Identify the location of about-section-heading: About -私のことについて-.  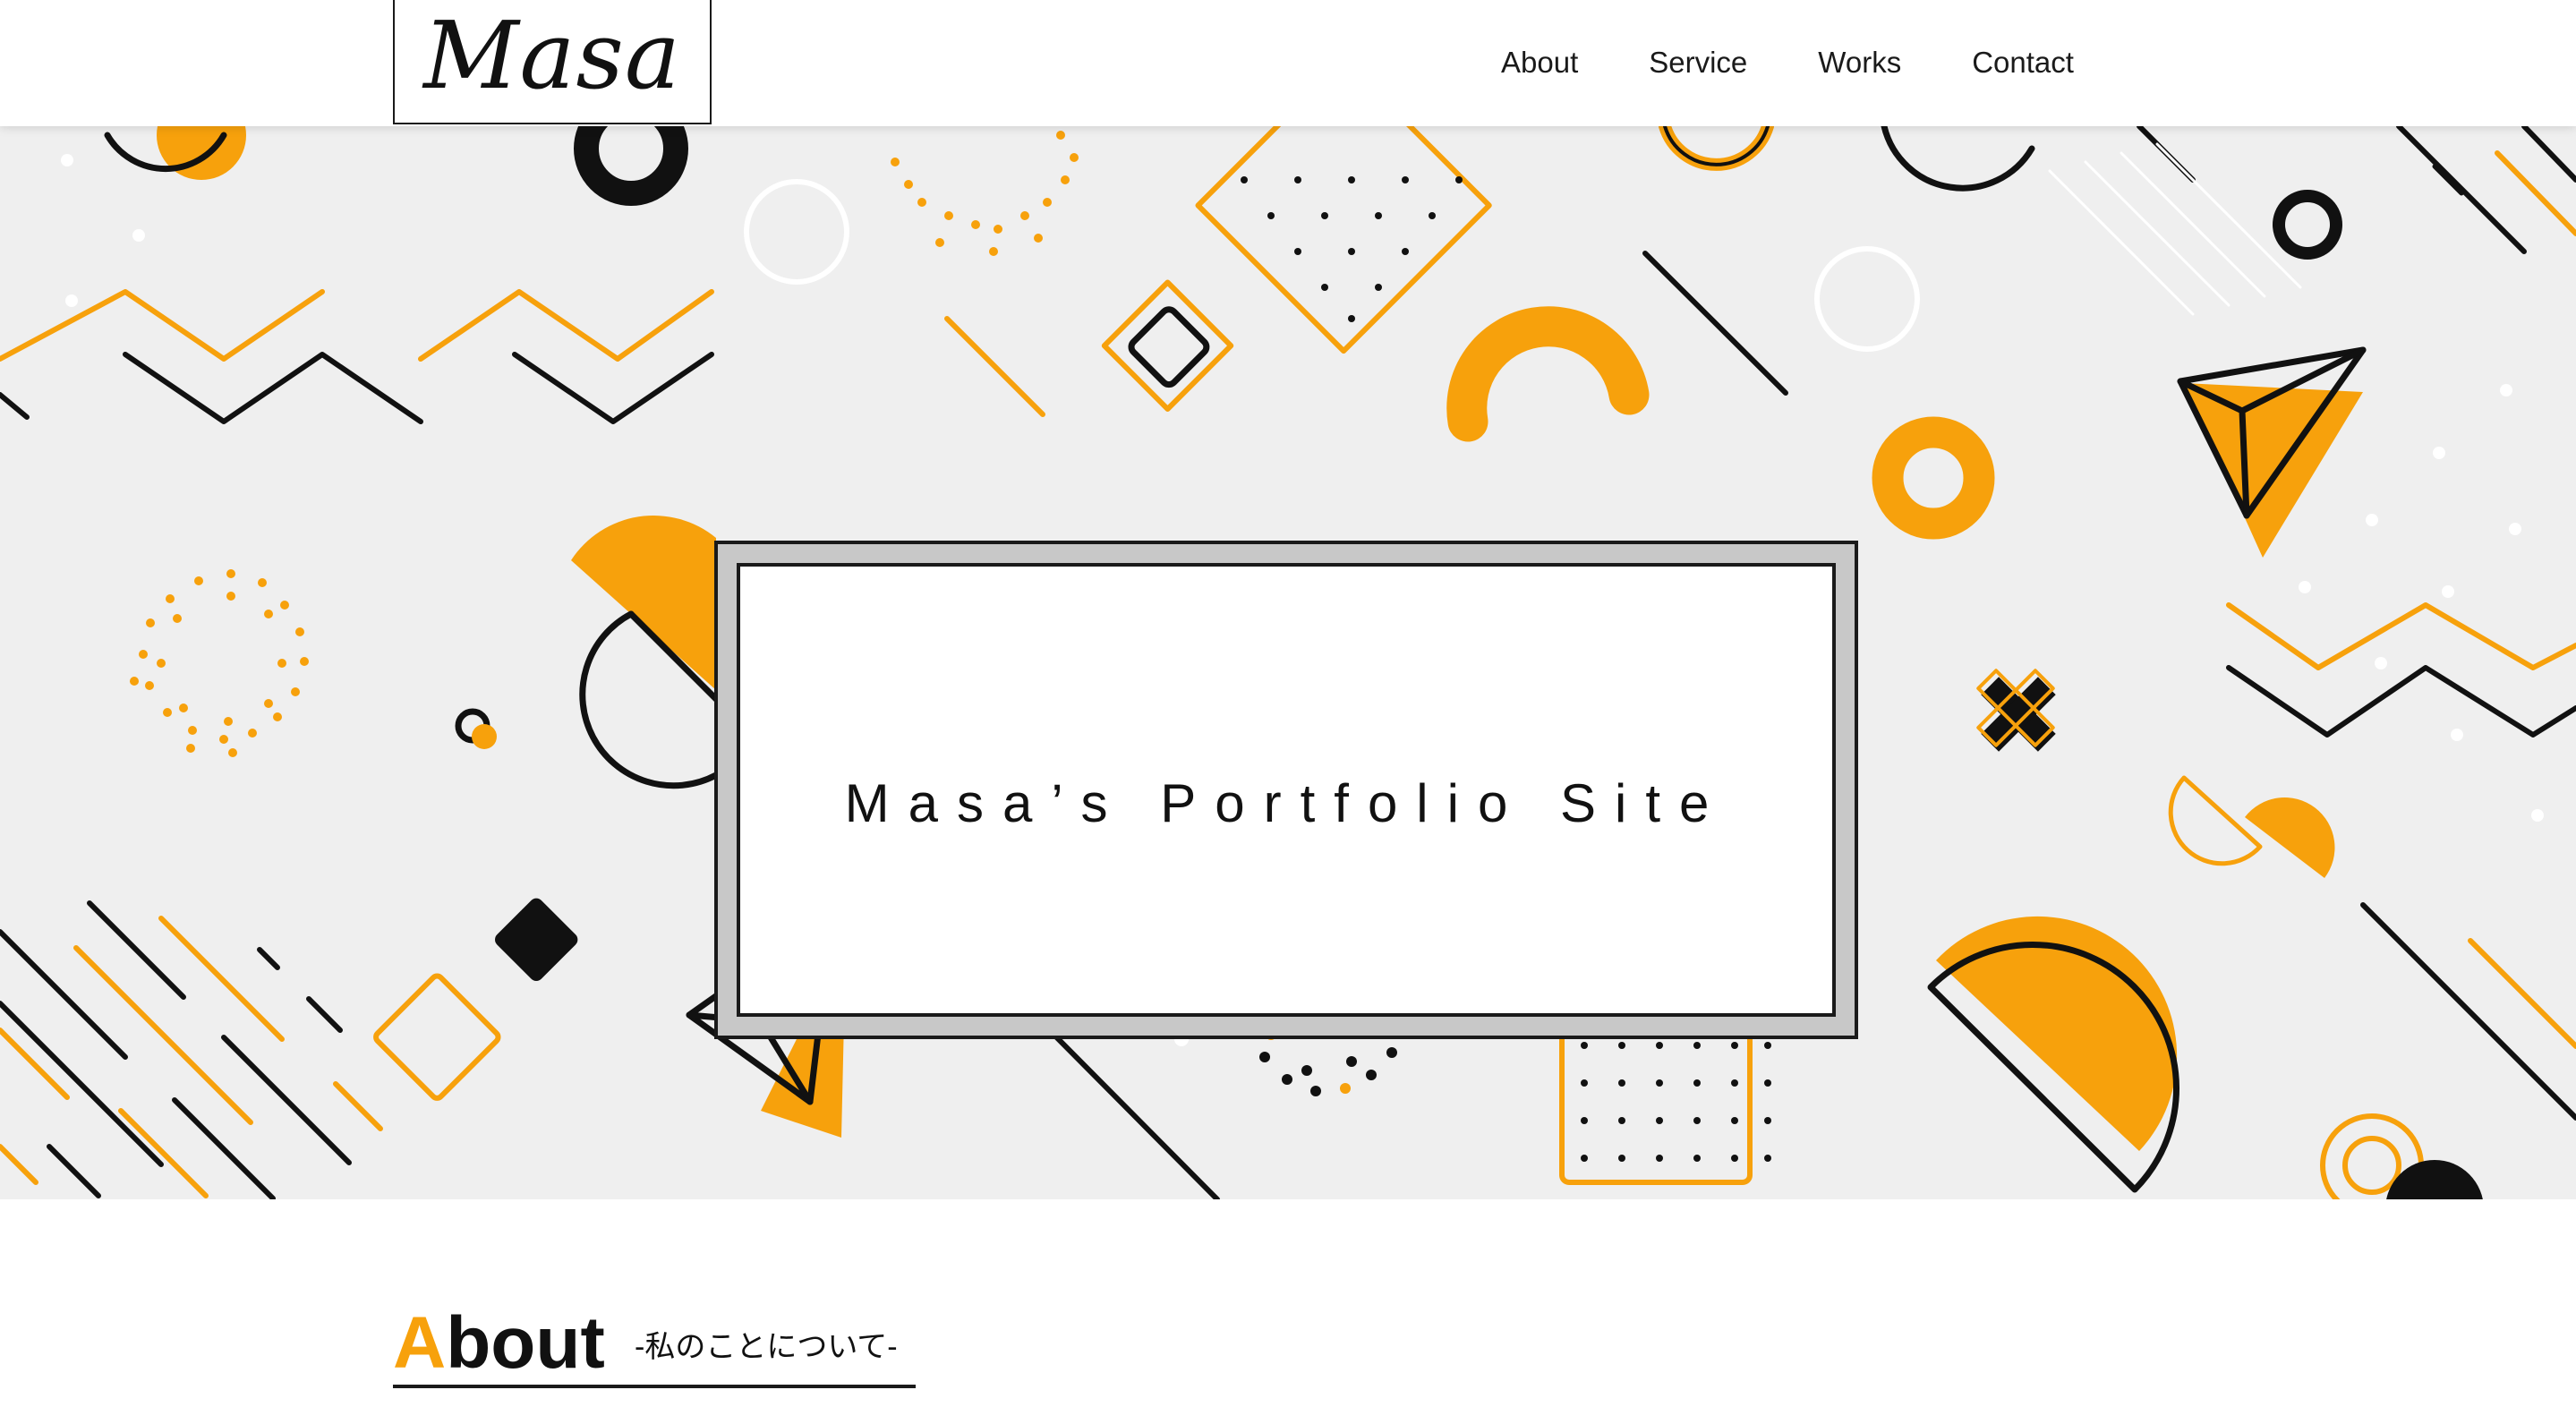
(654, 1345).